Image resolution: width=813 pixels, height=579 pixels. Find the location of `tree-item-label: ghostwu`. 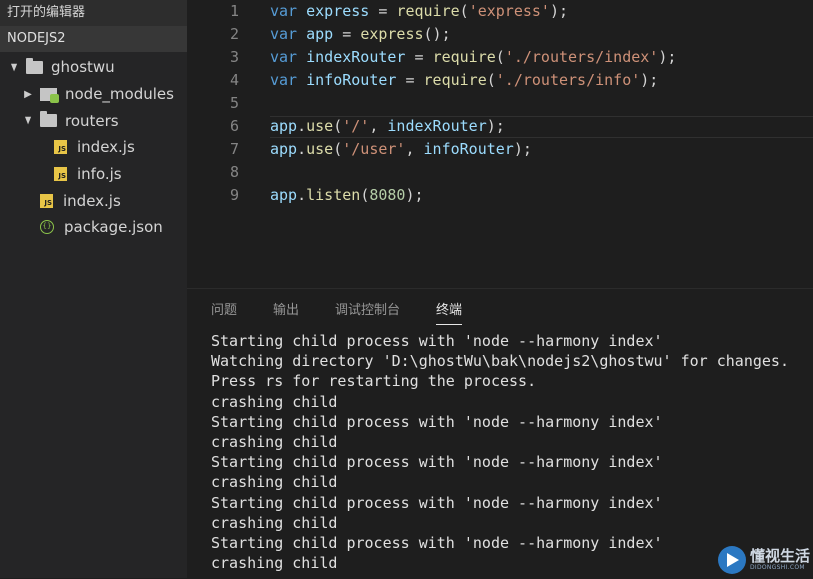

tree-item-label: ghostwu is located at coordinates (83, 67).